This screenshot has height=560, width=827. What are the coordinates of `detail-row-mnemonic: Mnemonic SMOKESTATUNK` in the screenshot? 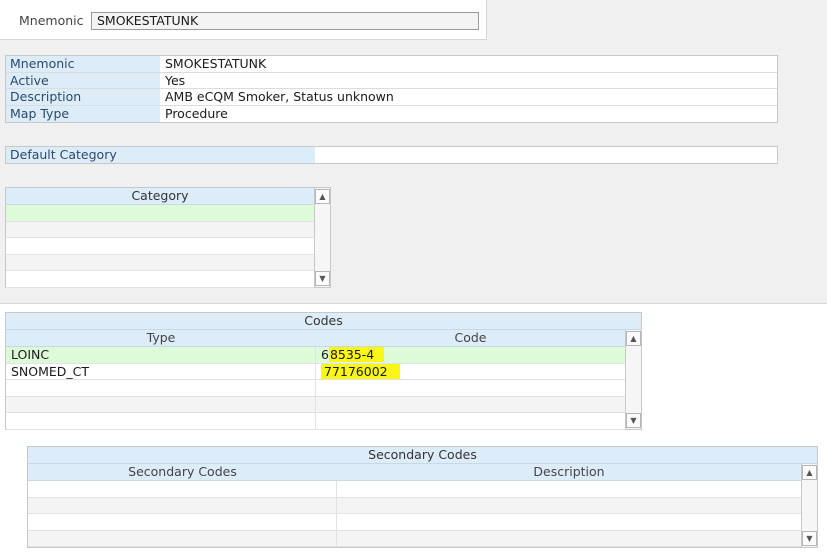 It's located at (391, 64).